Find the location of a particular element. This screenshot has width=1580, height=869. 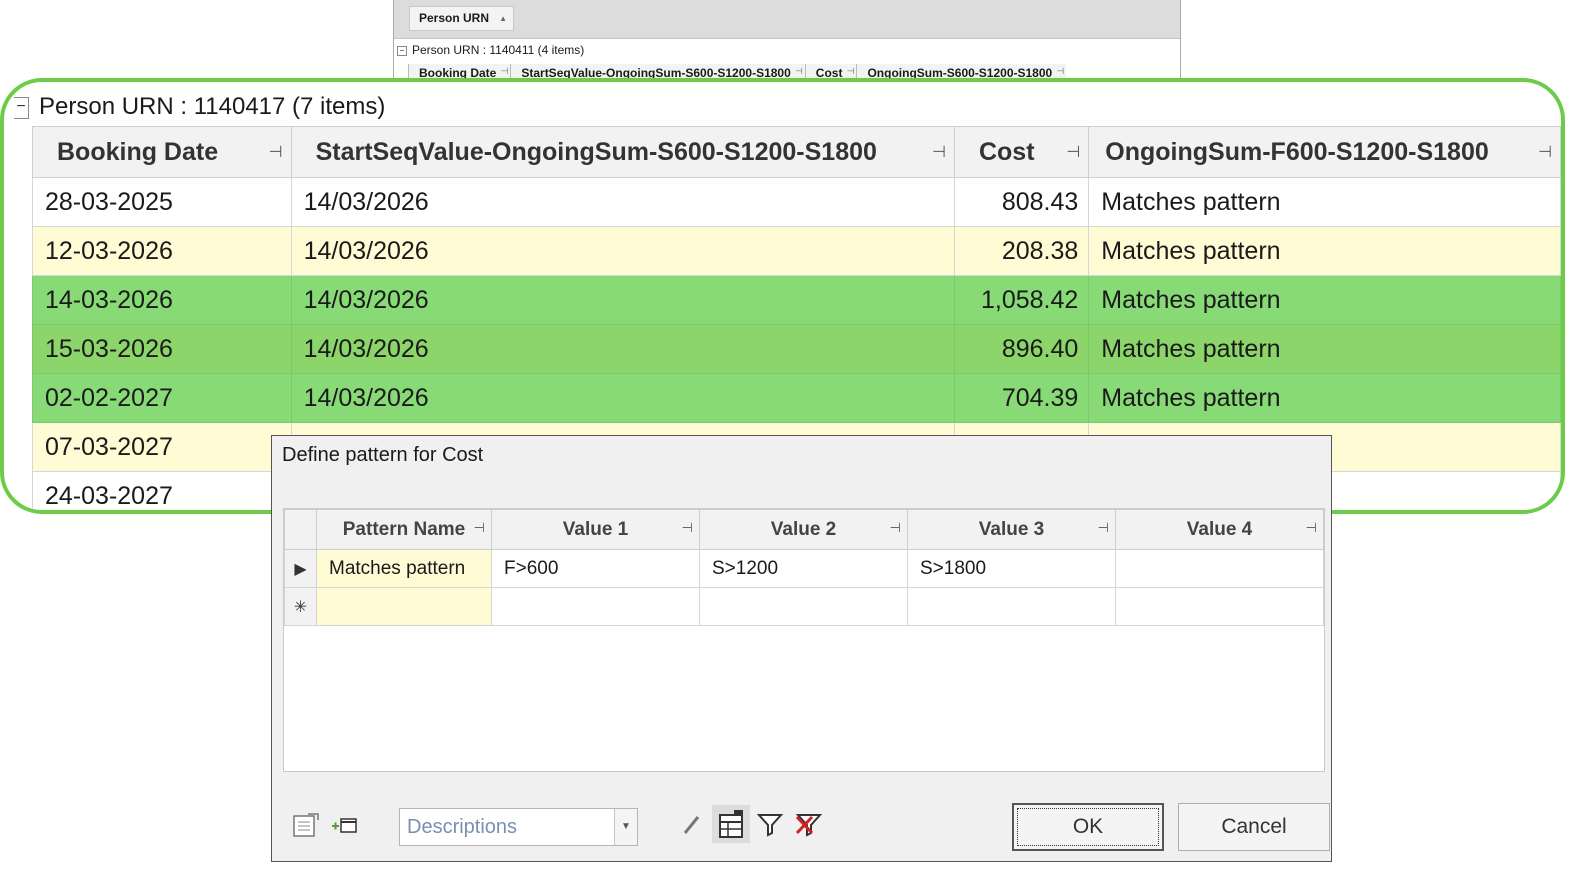

column-header-ongoing: OngoingSum-F600-S1200-S1800 ⊣ is located at coordinates (1324, 152).